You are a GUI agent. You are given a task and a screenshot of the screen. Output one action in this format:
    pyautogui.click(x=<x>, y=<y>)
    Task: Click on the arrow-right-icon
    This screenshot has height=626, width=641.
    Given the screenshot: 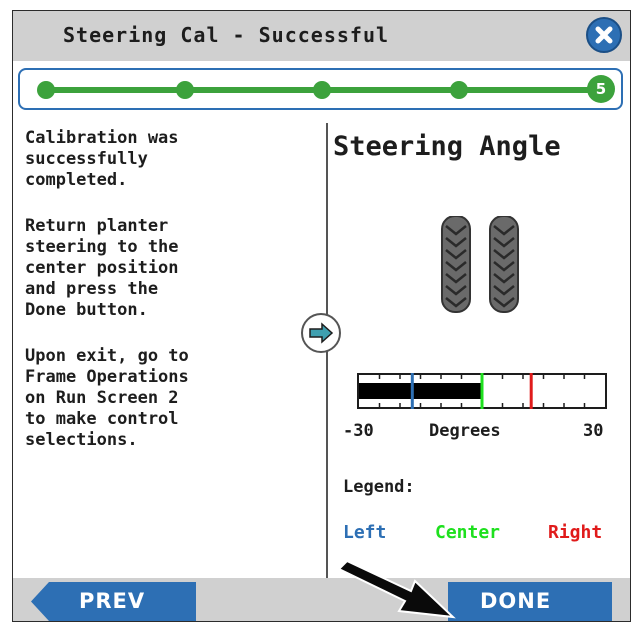 What is the action you would take?
    pyautogui.click(x=321, y=333)
    